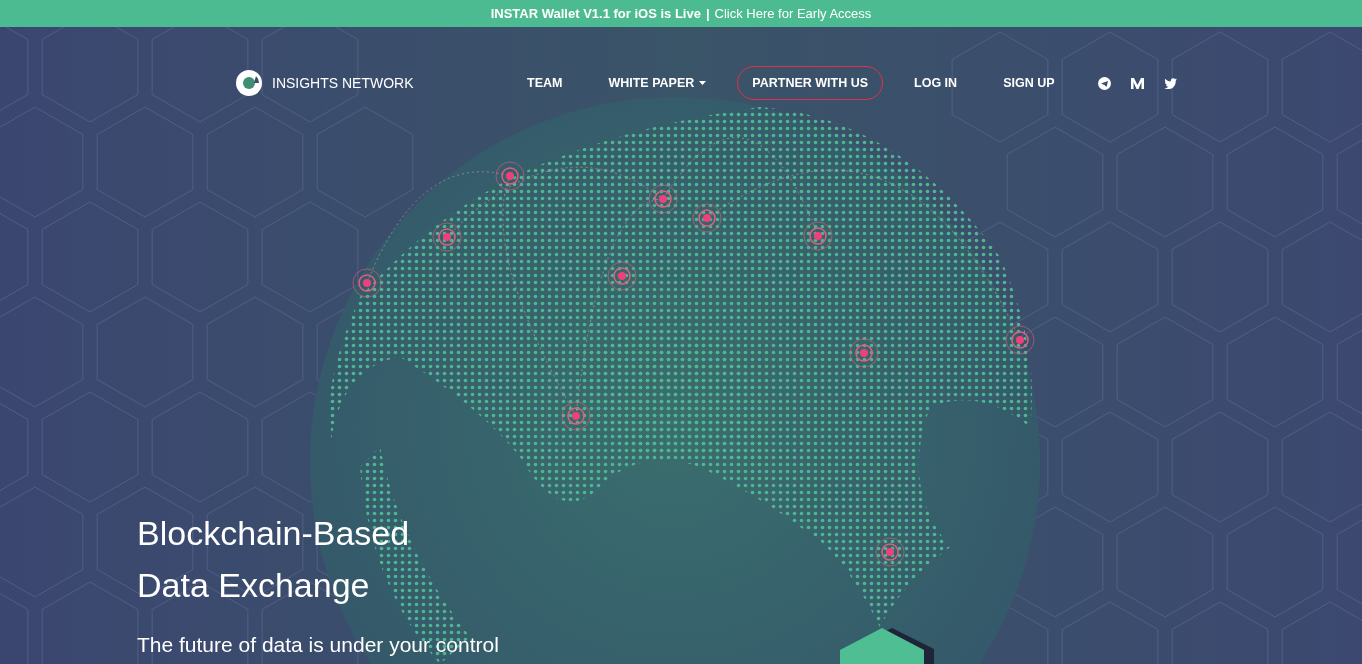 Image resolution: width=1362 pixels, height=664 pixels. I want to click on logo-icon, so click(249, 83).